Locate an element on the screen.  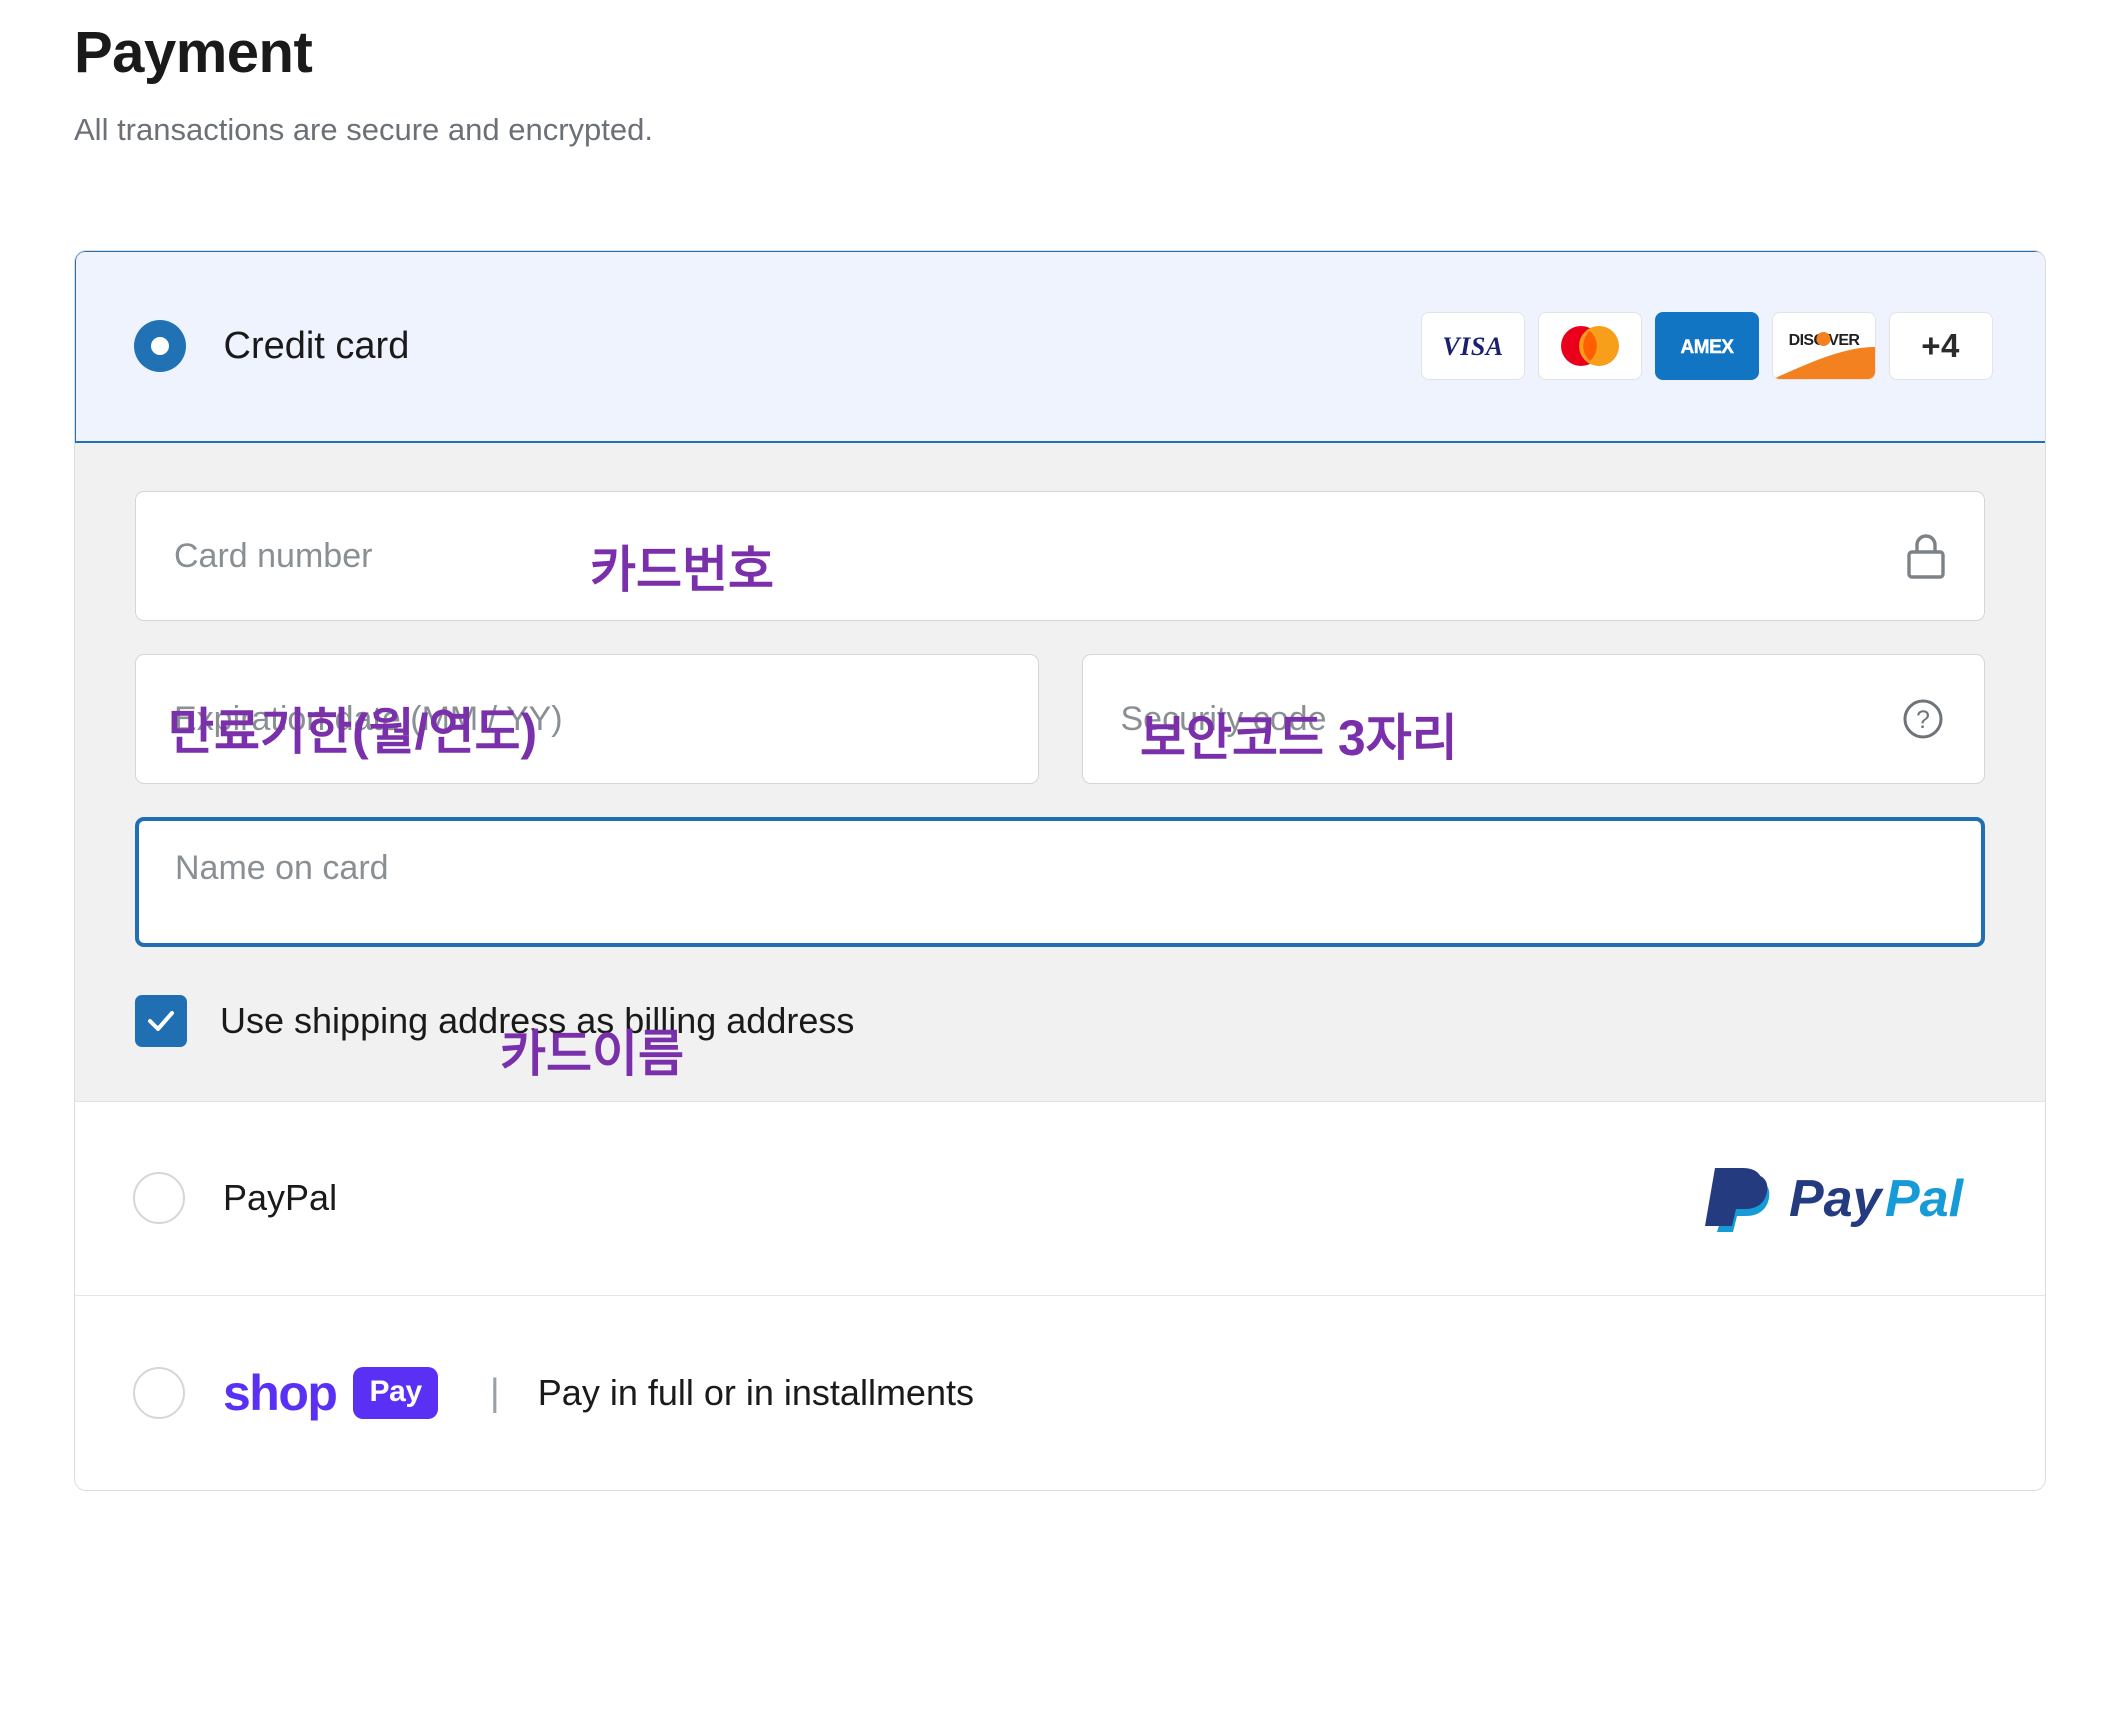
radio-shop-pay is located at coordinates (159, 1392).